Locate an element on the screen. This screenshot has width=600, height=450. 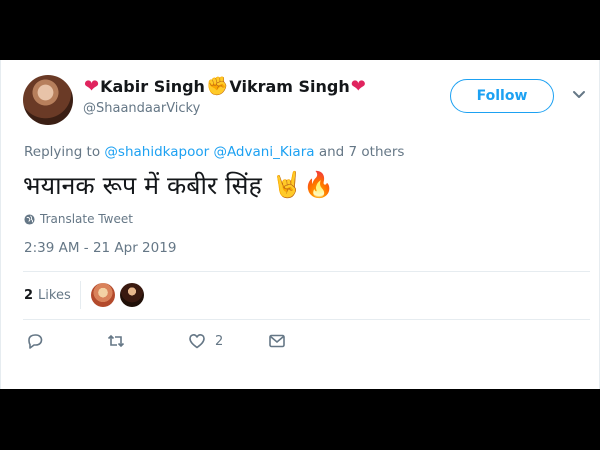
mention-link-2: @Advani_Kiara is located at coordinates (263, 152).